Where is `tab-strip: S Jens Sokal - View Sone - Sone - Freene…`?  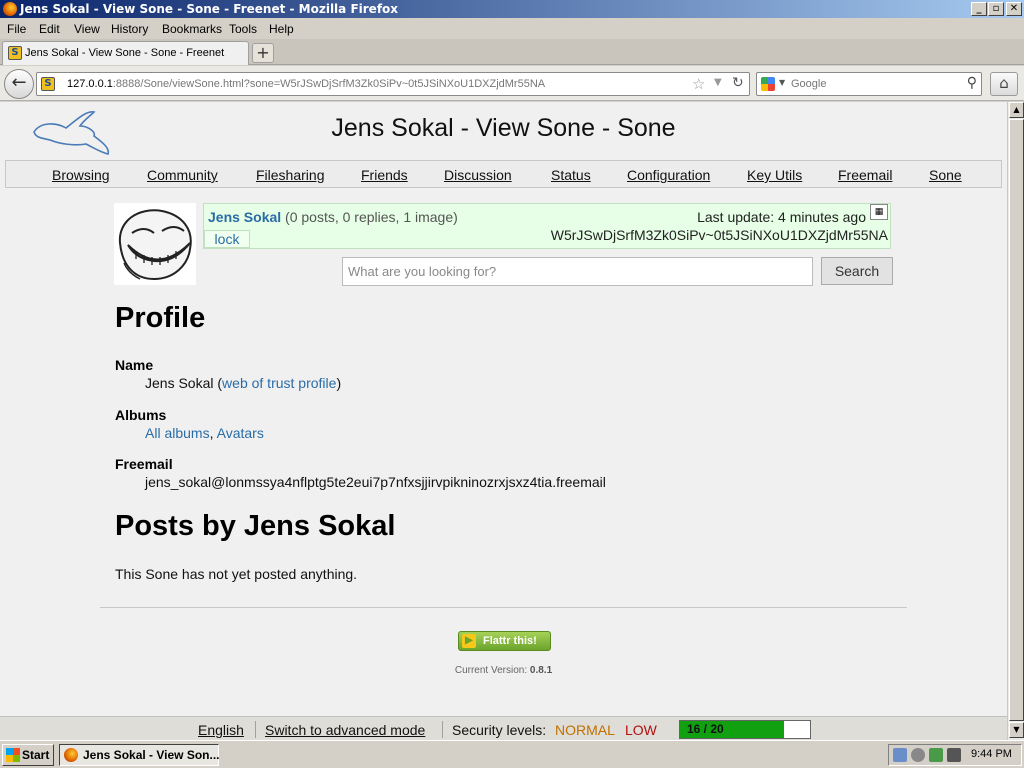 tab-strip: S Jens Sokal - View Sone - Sone - Freene… is located at coordinates (512, 52).